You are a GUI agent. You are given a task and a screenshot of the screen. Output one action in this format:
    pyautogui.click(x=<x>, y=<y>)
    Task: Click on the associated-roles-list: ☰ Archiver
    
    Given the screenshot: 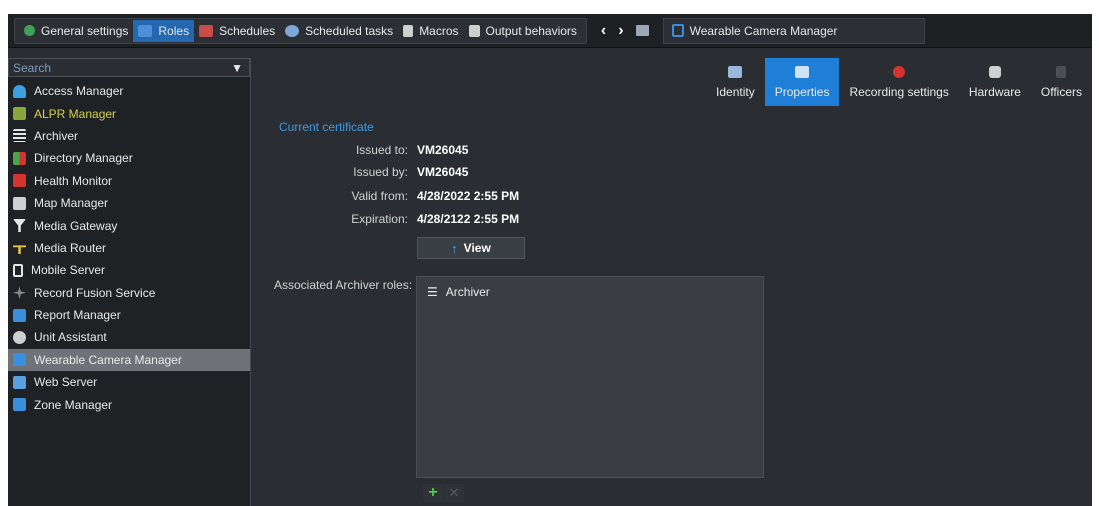 What is the action you would take?
    pyautogui.click(x=590, y=377)
    